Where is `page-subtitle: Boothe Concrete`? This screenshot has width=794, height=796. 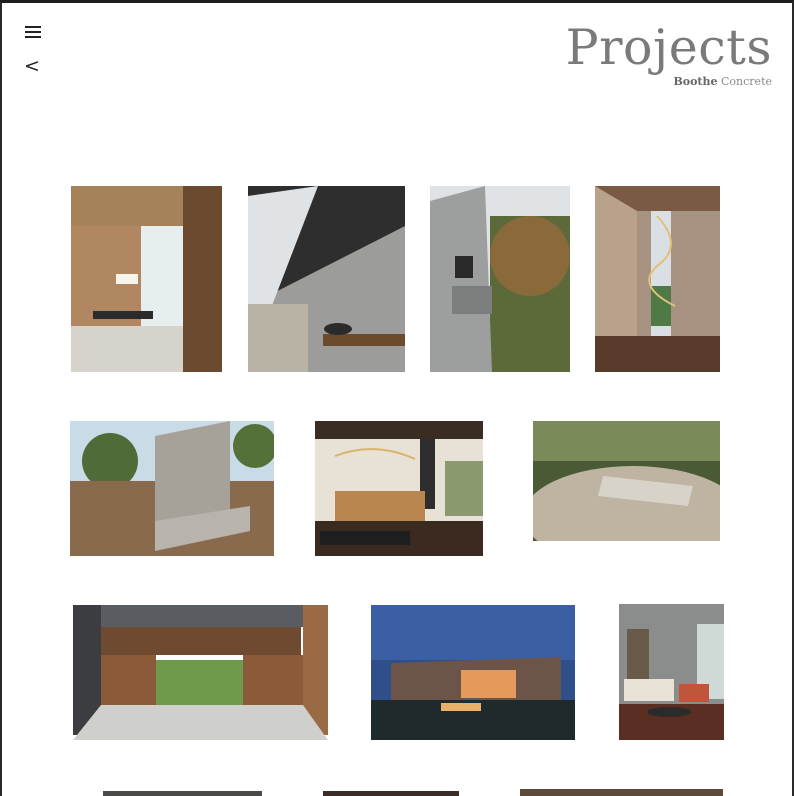
page-subtitle: Boothe Concrete is located at coordinates (722, 81).